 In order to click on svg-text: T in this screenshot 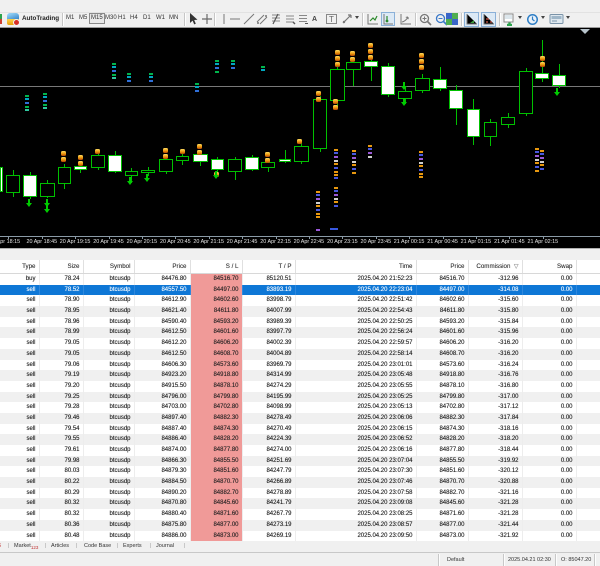, I will do `click(331, 19)`.